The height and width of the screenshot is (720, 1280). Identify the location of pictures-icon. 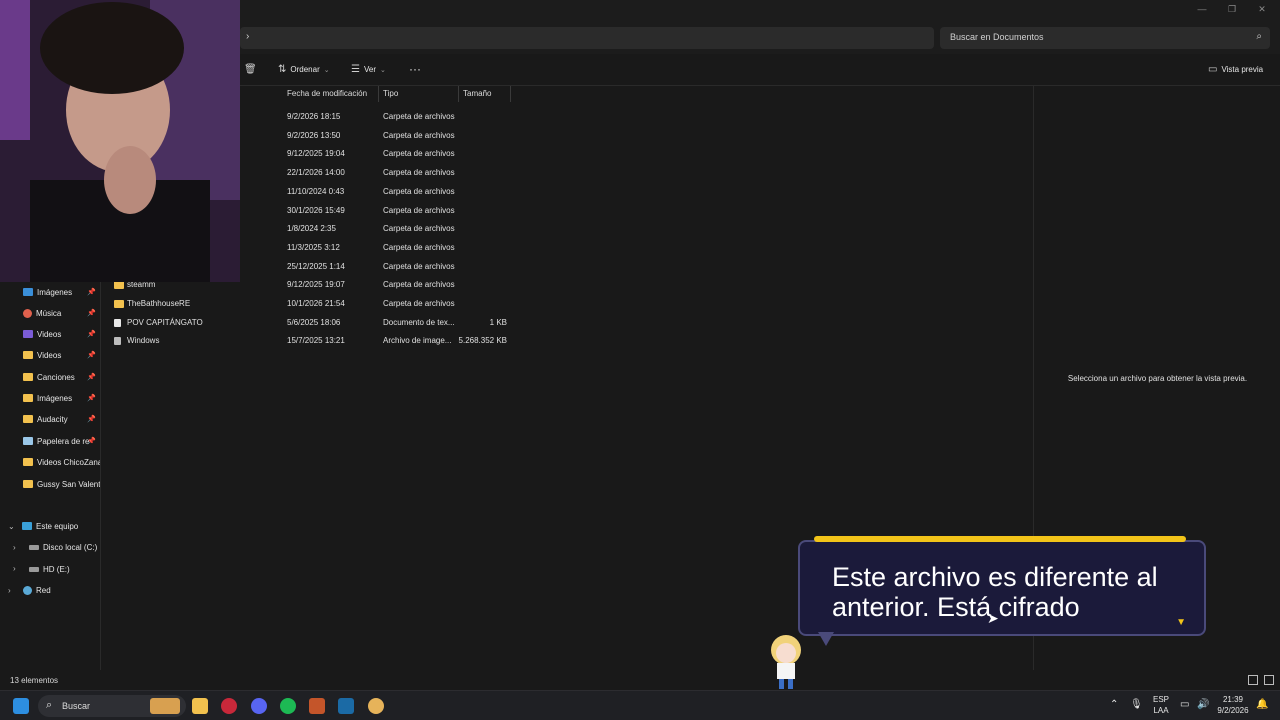
(28, 292).